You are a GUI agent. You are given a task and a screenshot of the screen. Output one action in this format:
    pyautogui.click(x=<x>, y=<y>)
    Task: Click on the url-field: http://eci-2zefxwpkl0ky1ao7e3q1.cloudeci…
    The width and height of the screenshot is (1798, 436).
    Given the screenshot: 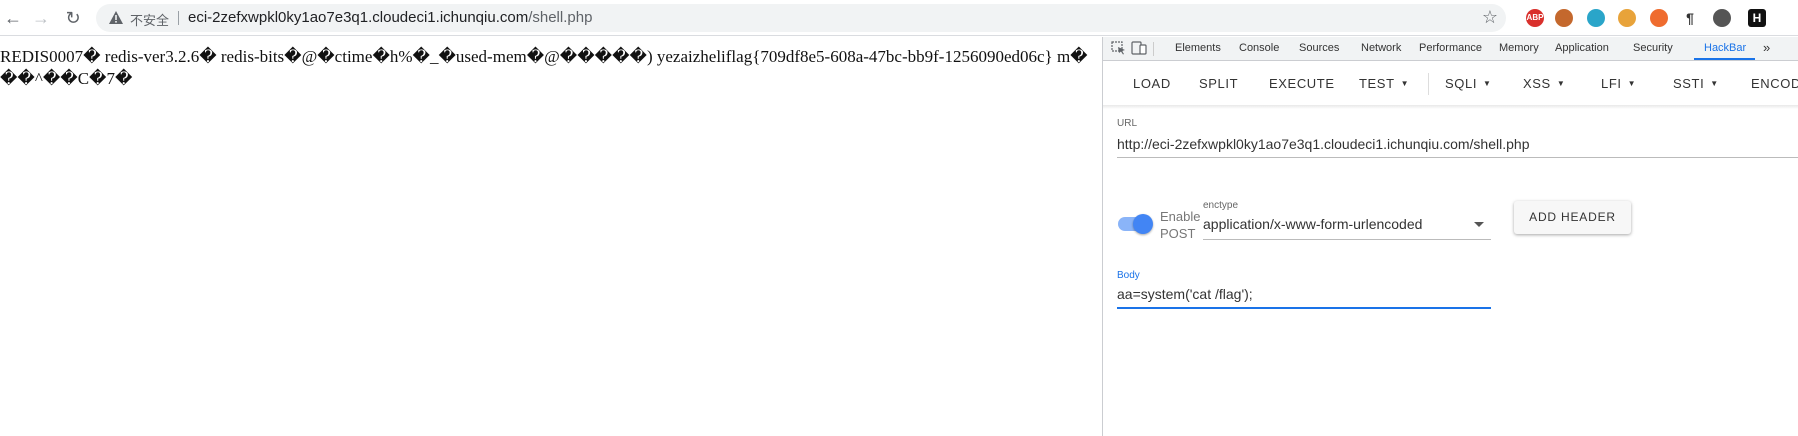 What is the action you would take?
    pyautogui.click(x=1323, y=144)
    